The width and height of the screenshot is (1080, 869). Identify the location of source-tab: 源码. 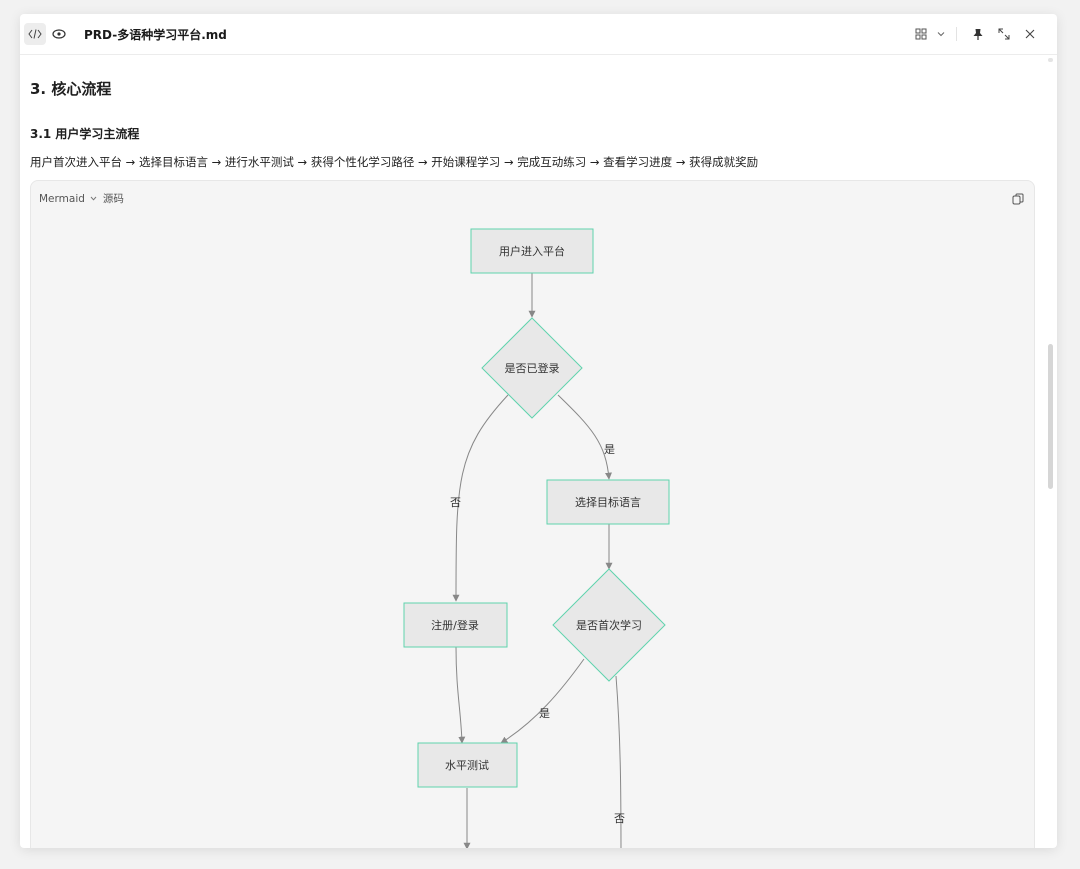
(113, 198).